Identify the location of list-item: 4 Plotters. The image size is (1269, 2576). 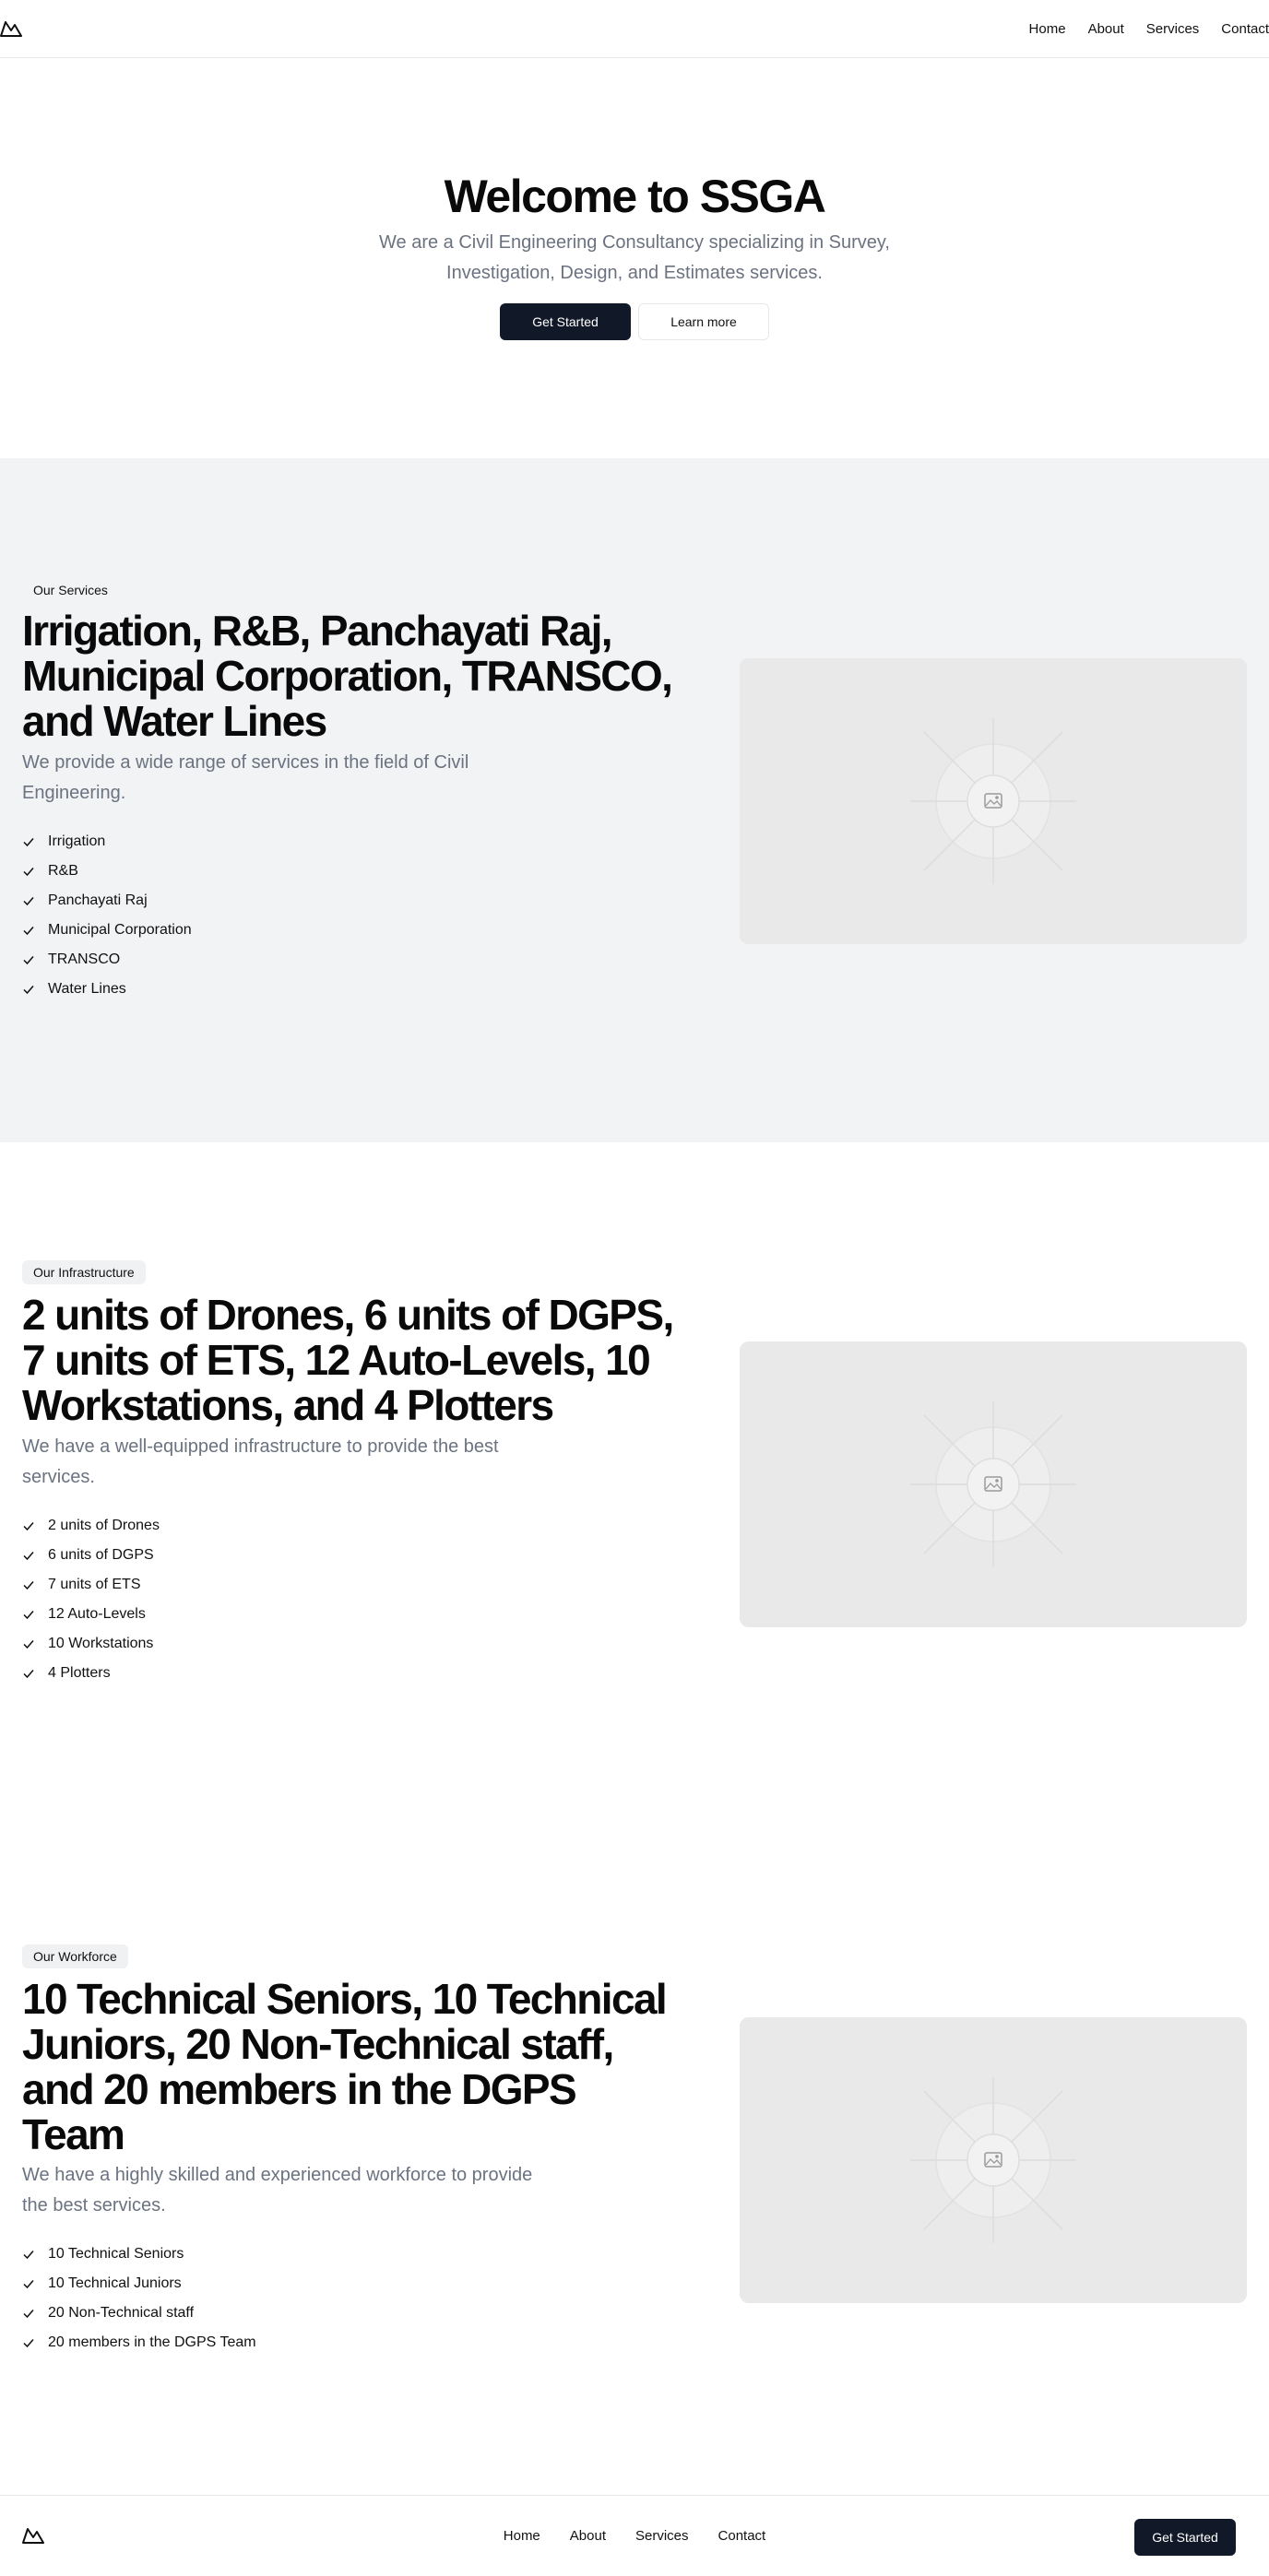
(91, 1673).